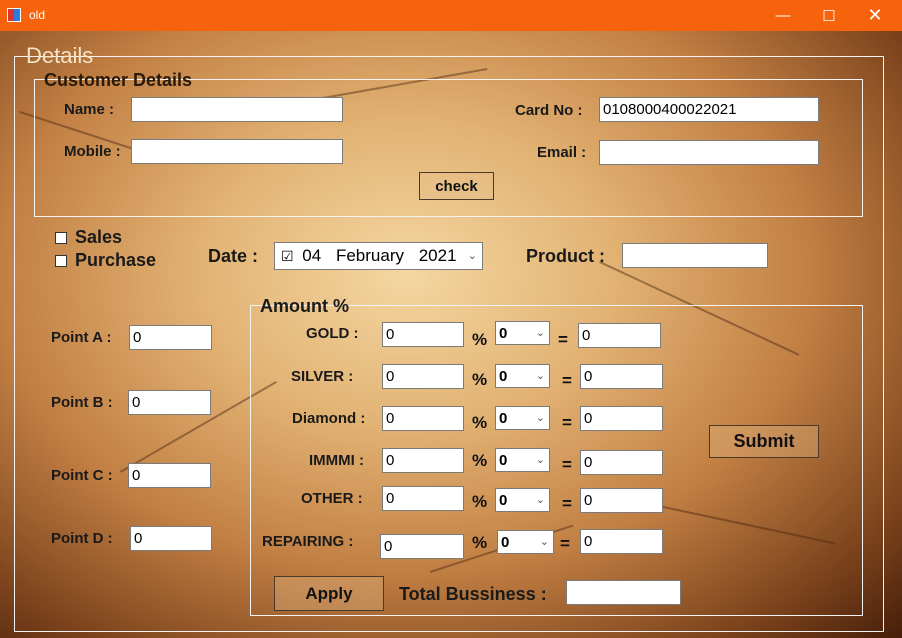 This screenshot has width=902, height=638. What do you see at coordinates (621, 541) in the screenshot?
I see `repairing-result-input: 0` at bounding box center [621, 541].